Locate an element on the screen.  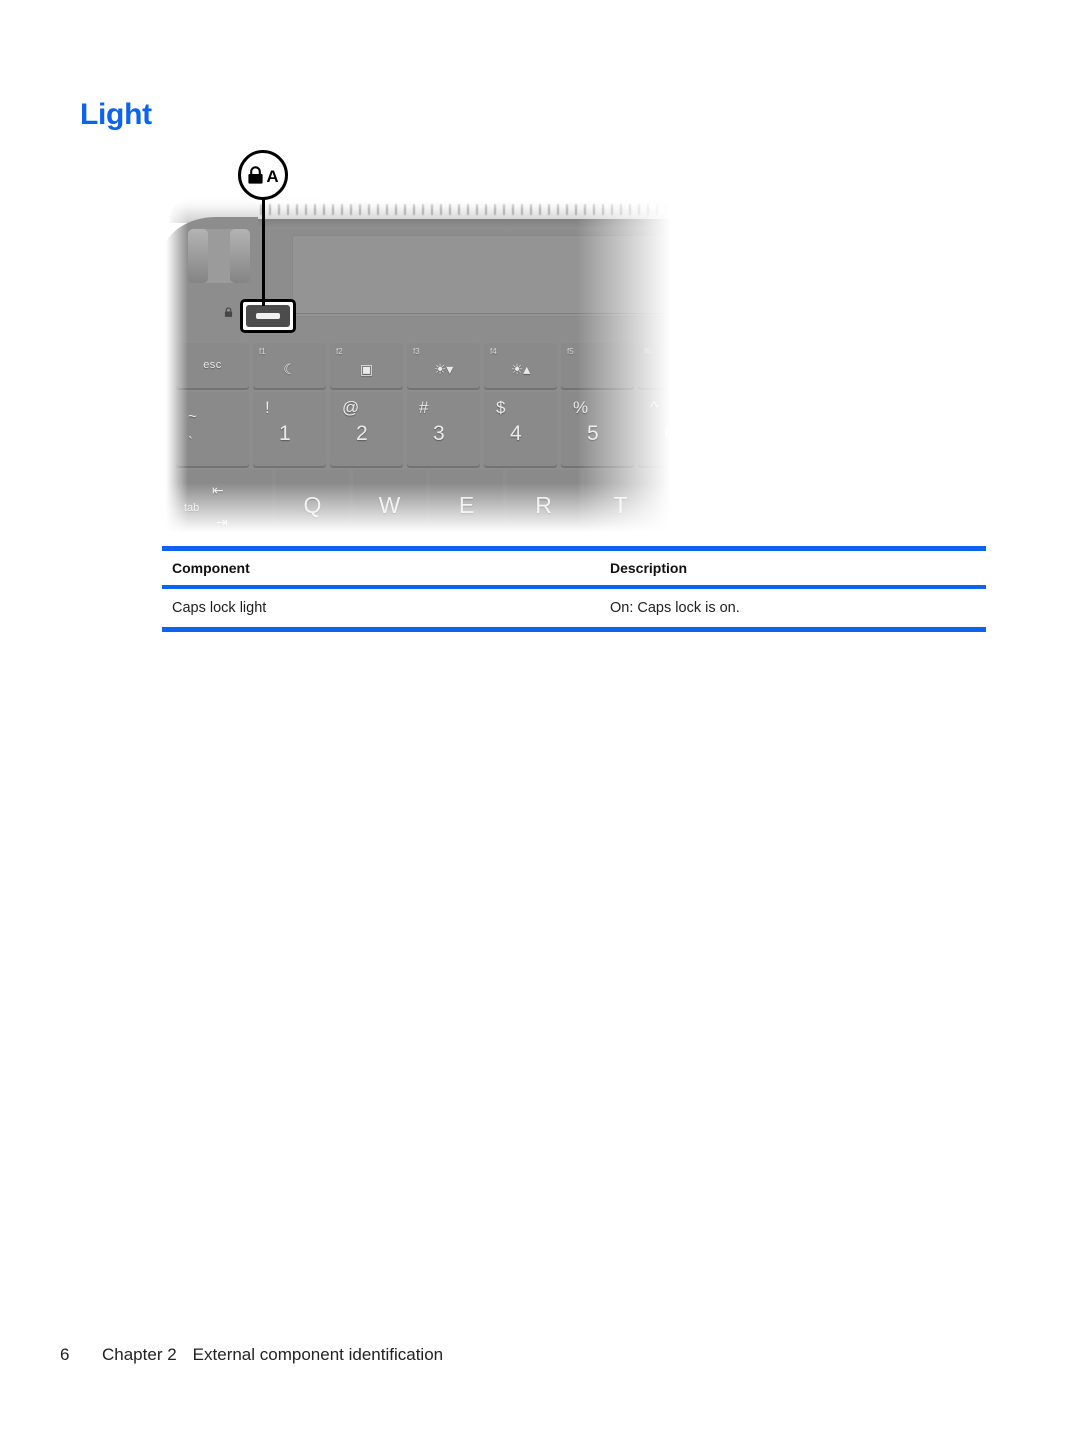
key-f3-fnum: f3 is located at coordinates (416, 351).